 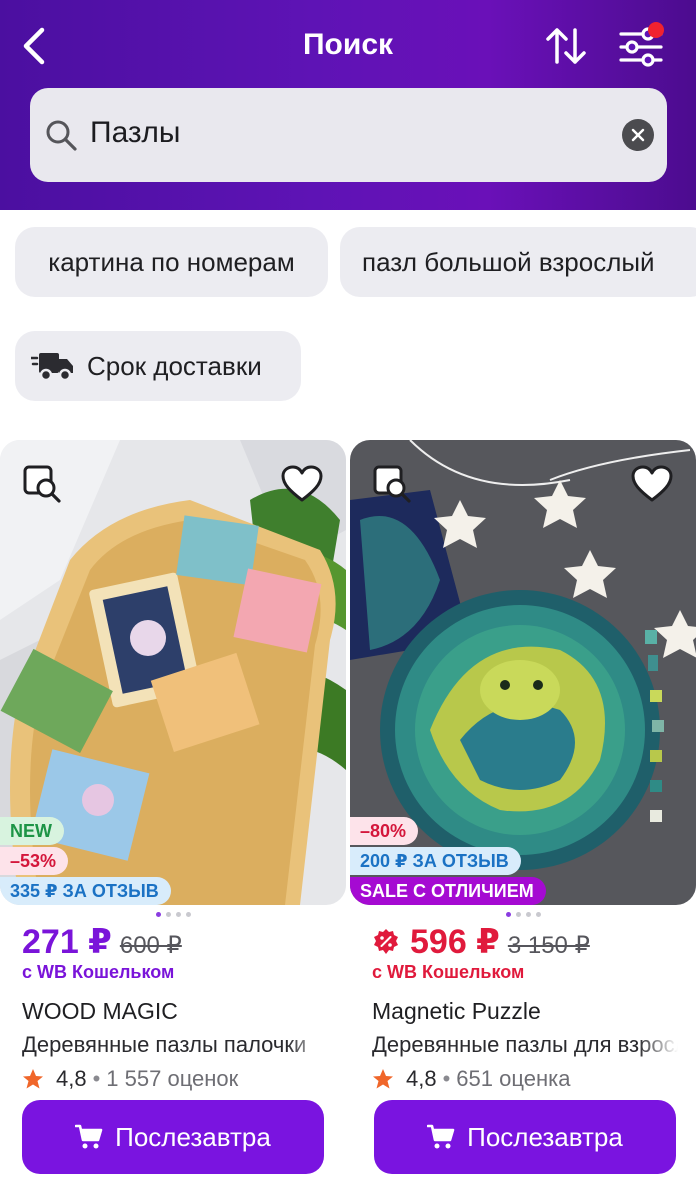 I want to click on discount-badge: –53%, so click(x=34, y=861).